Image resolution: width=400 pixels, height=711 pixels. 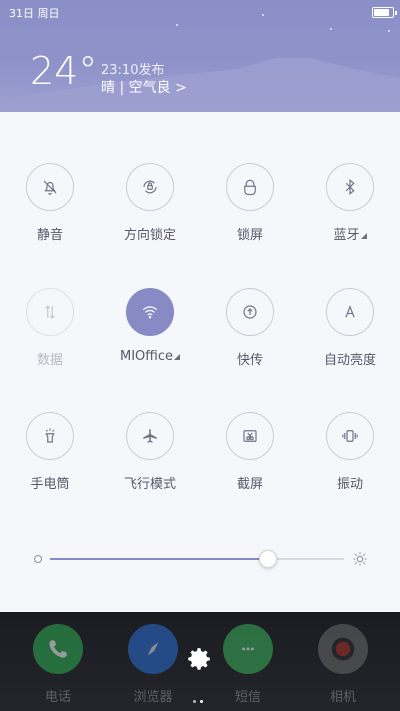 I want to click on bell-off-icon, so click(x=50, y=187).